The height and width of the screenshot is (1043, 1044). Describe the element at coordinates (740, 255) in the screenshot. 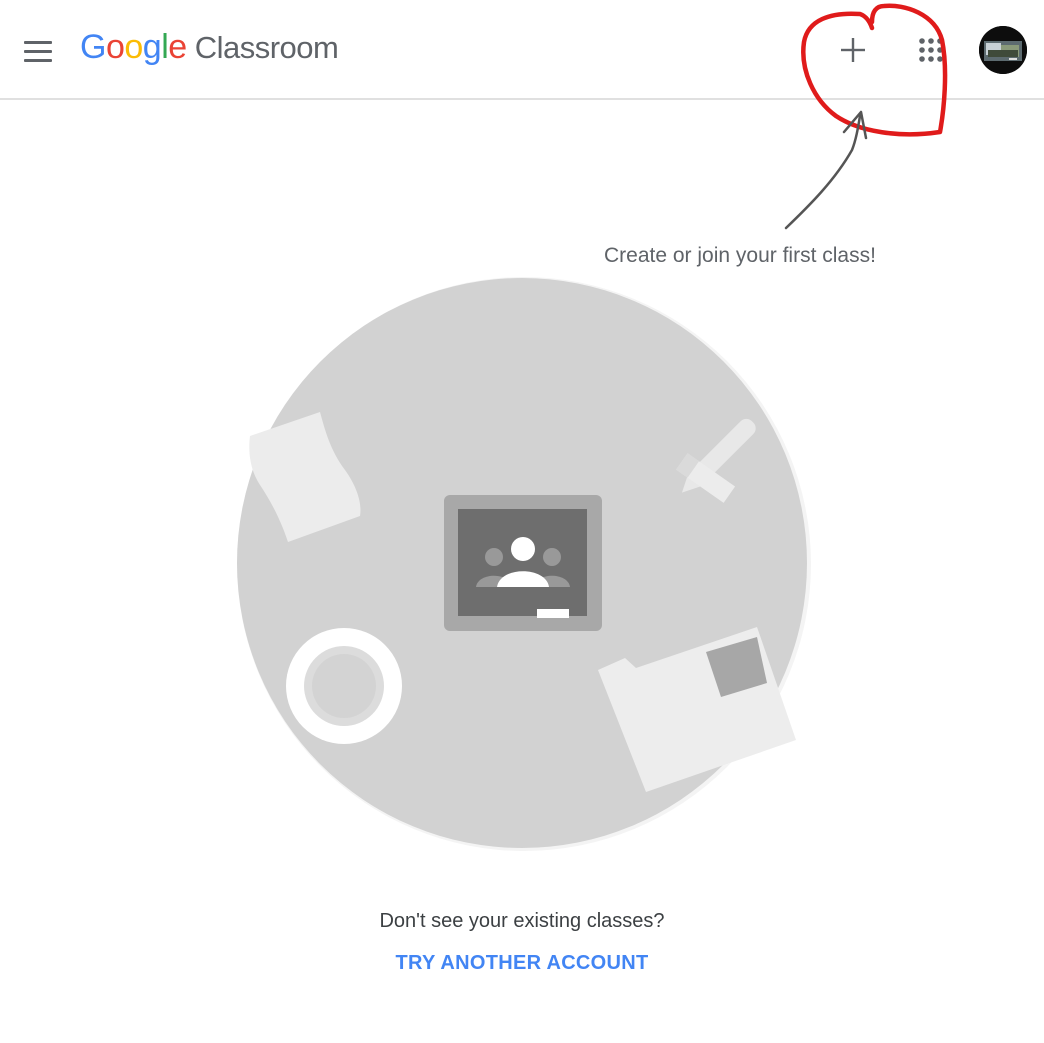

I see `empty-state-hint: Create or join your first class!` at that location.